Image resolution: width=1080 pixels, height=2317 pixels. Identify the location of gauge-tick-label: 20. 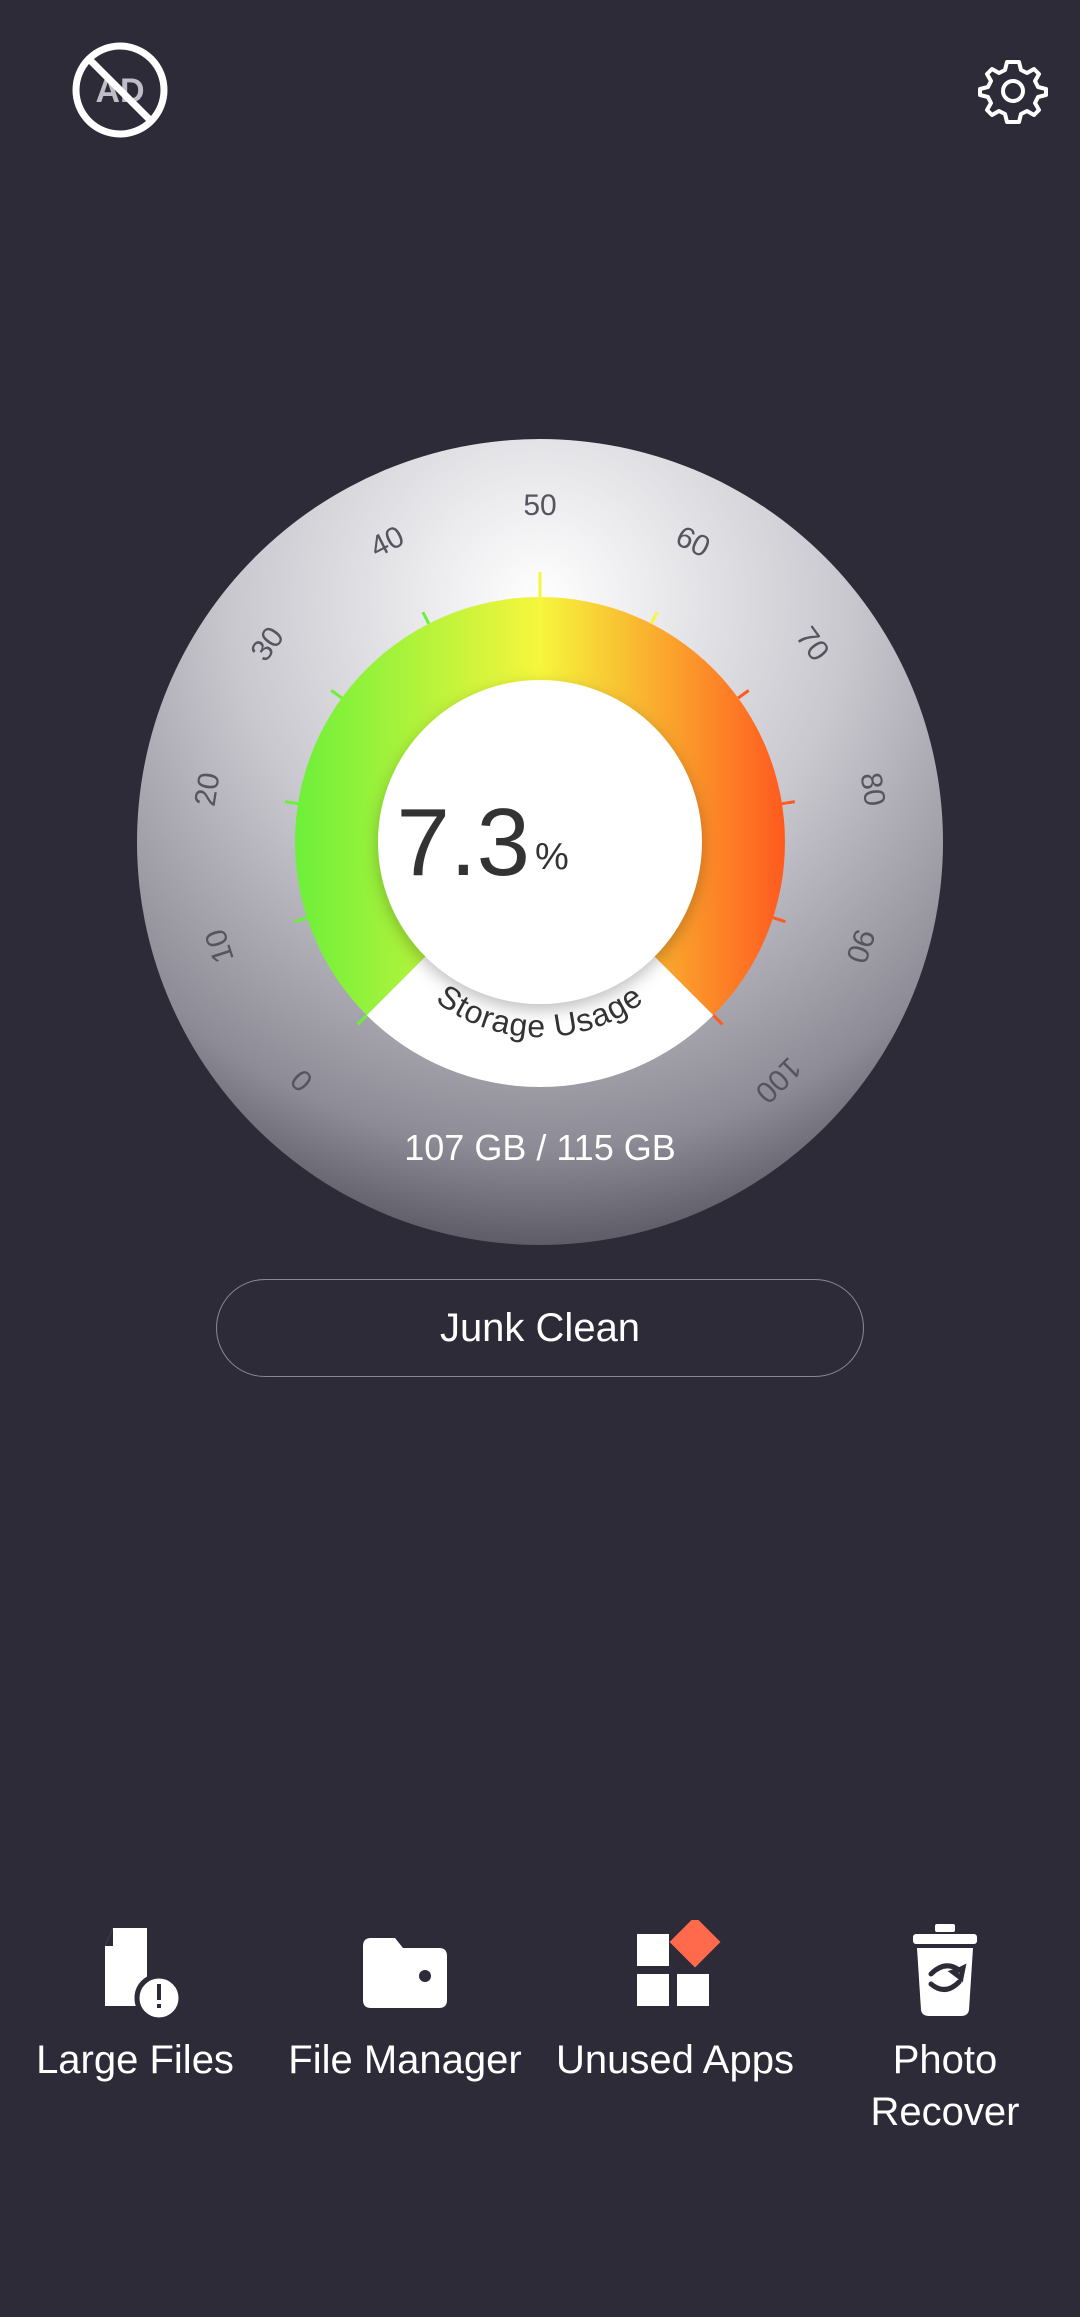
(208, 789).